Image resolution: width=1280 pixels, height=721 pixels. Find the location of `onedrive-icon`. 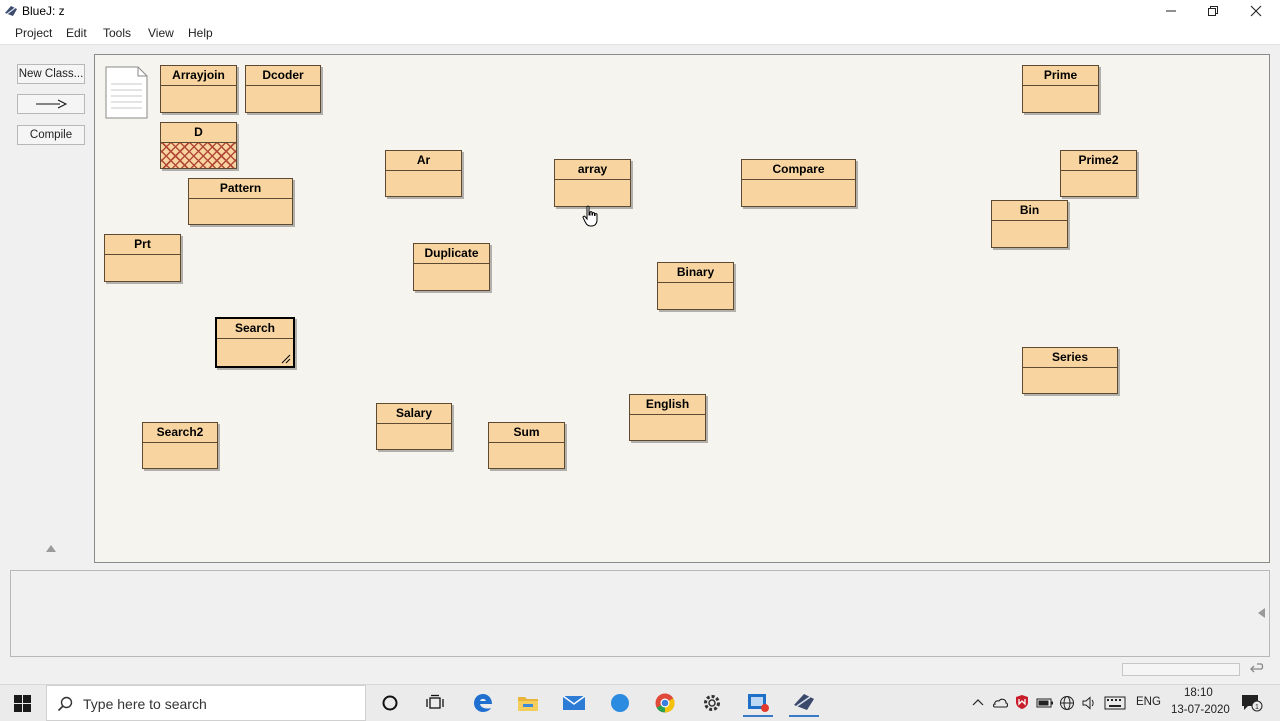

onedrive-icon is located at coordinates (1000, 702).